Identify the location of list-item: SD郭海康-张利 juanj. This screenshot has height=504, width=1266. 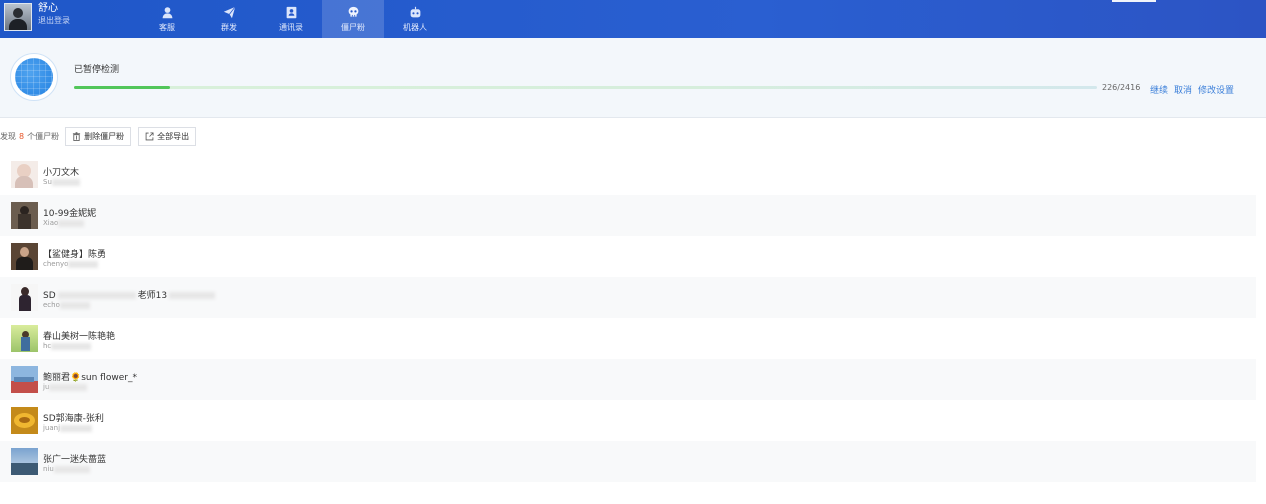
(628, 420).